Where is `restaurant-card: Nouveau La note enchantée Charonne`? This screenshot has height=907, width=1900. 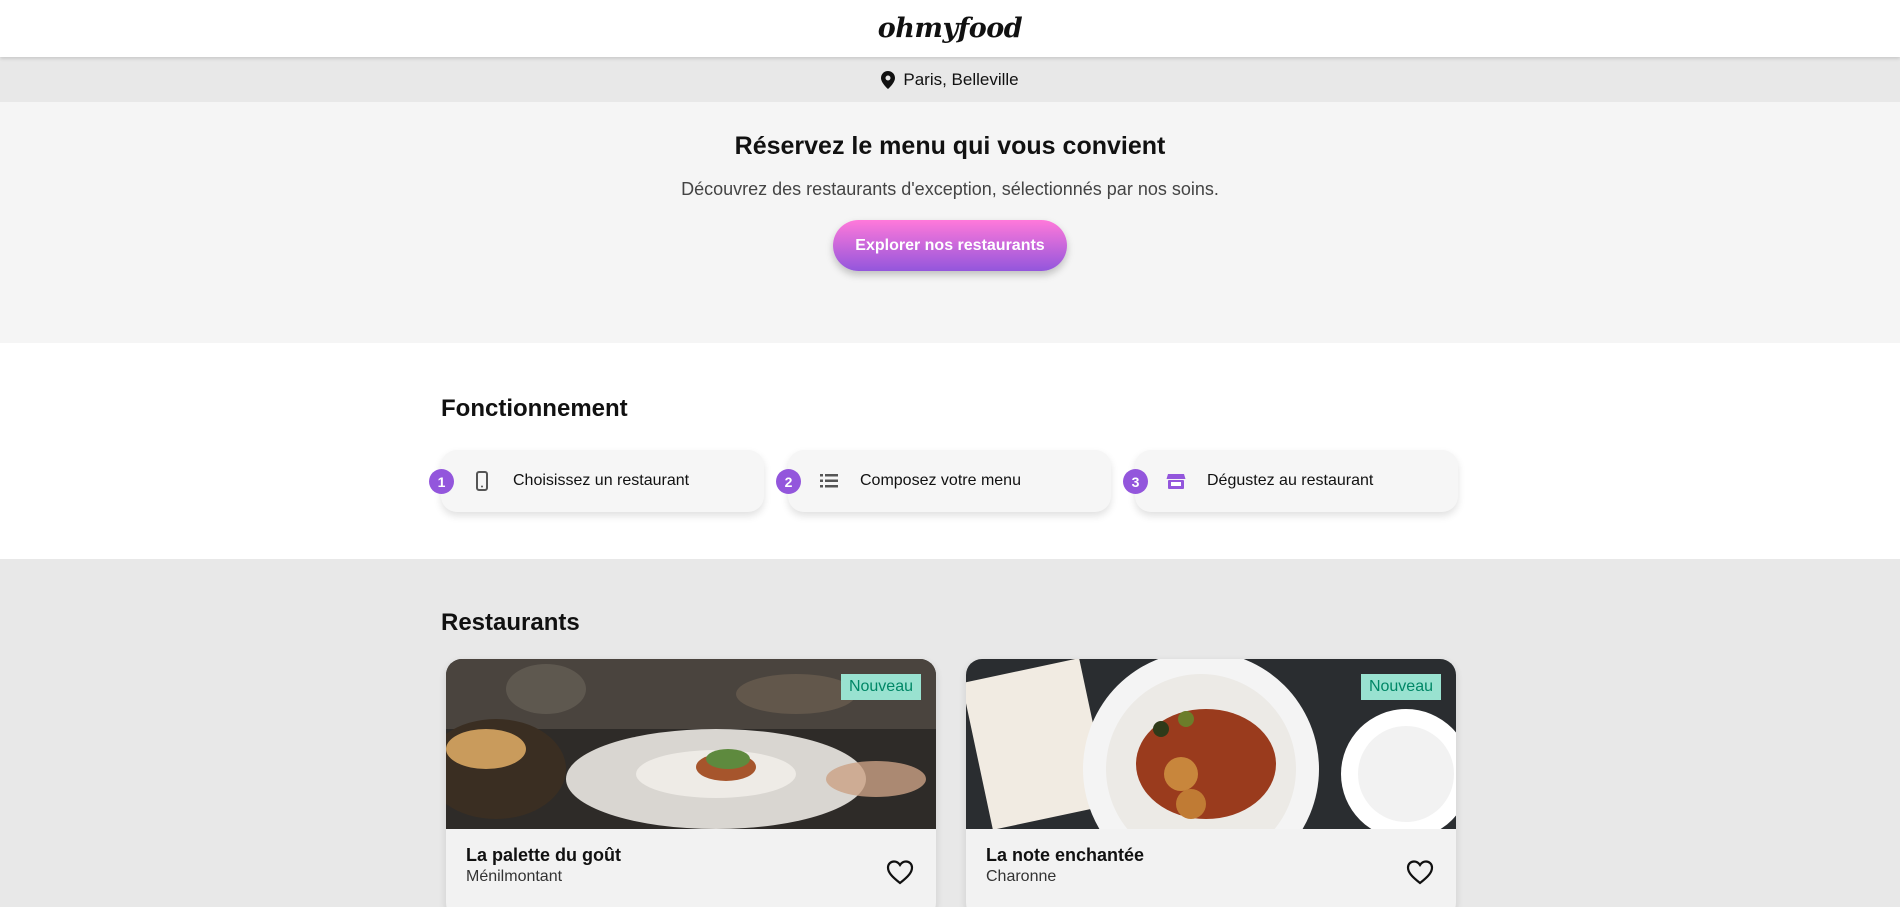
restaurant-card: Nouveau La note enchantée Charonne is located at coordinates (1211, 783).